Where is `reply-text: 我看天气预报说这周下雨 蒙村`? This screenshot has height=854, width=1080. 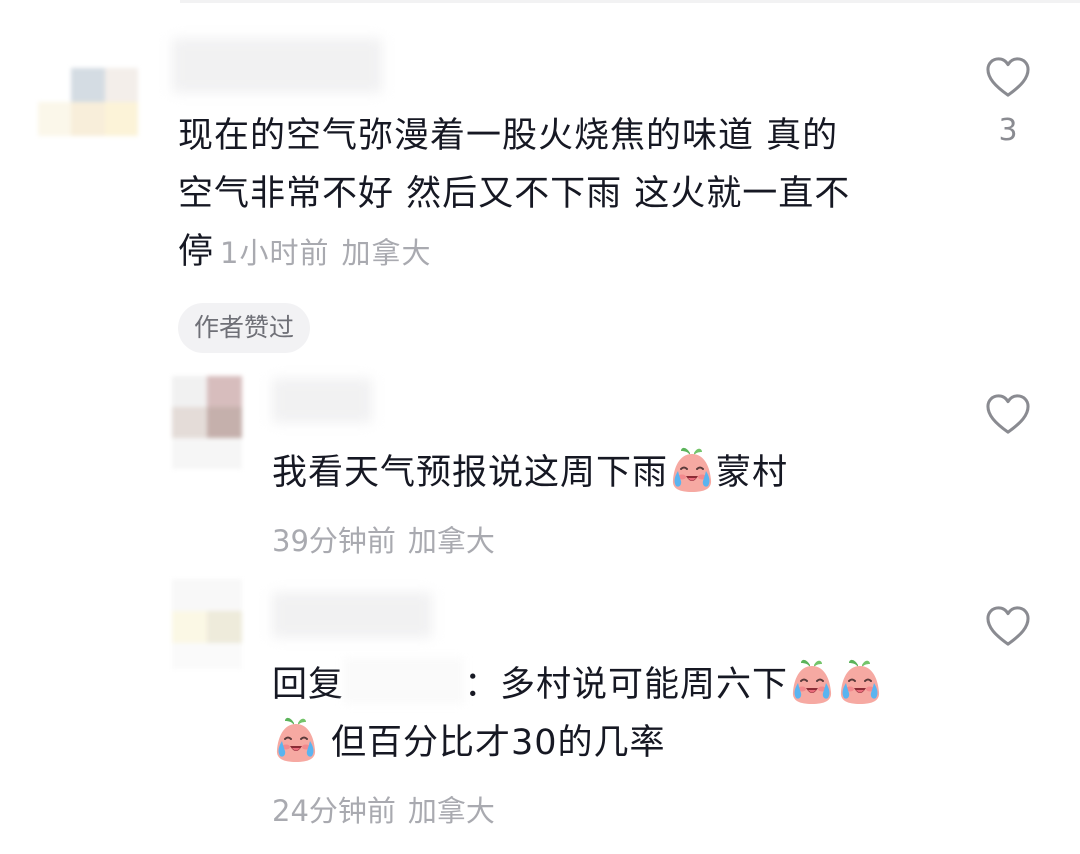
reply-text: 我看天气预报说这周下雨 蒙村 is located at coordinates (530, 473).